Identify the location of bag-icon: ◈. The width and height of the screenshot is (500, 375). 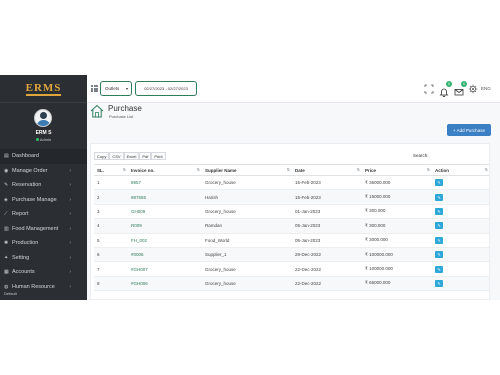
(6, 199).